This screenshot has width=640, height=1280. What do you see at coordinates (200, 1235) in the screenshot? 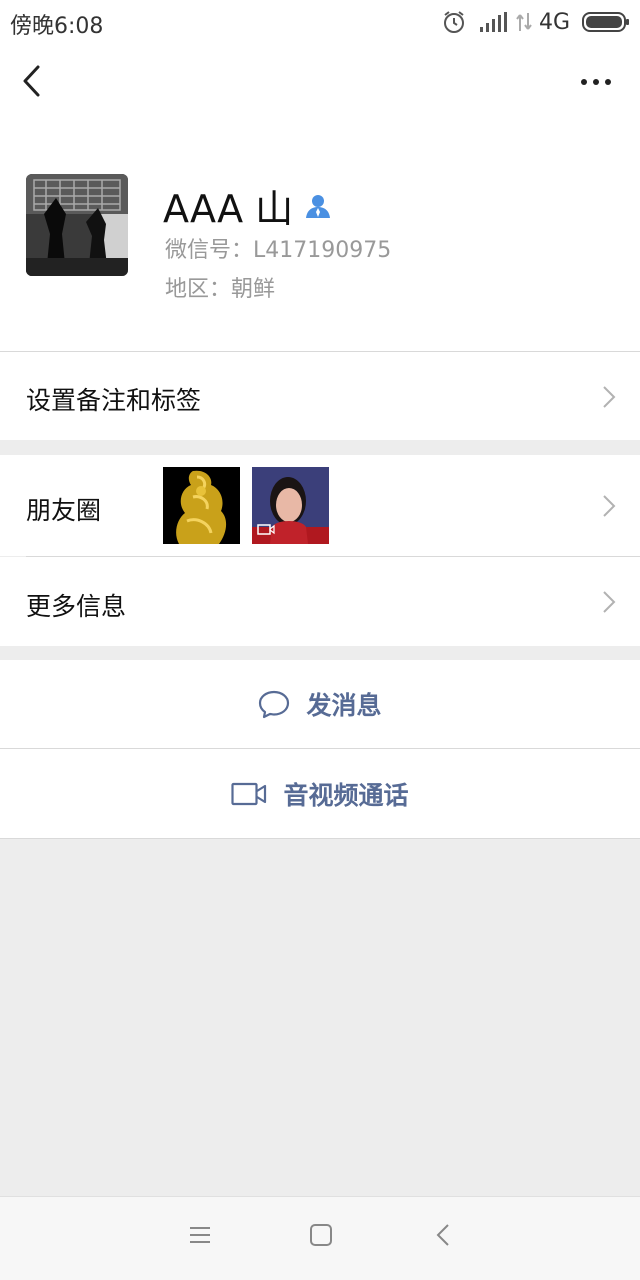
I see `menu-icon` at bounding box center [200, 1235].